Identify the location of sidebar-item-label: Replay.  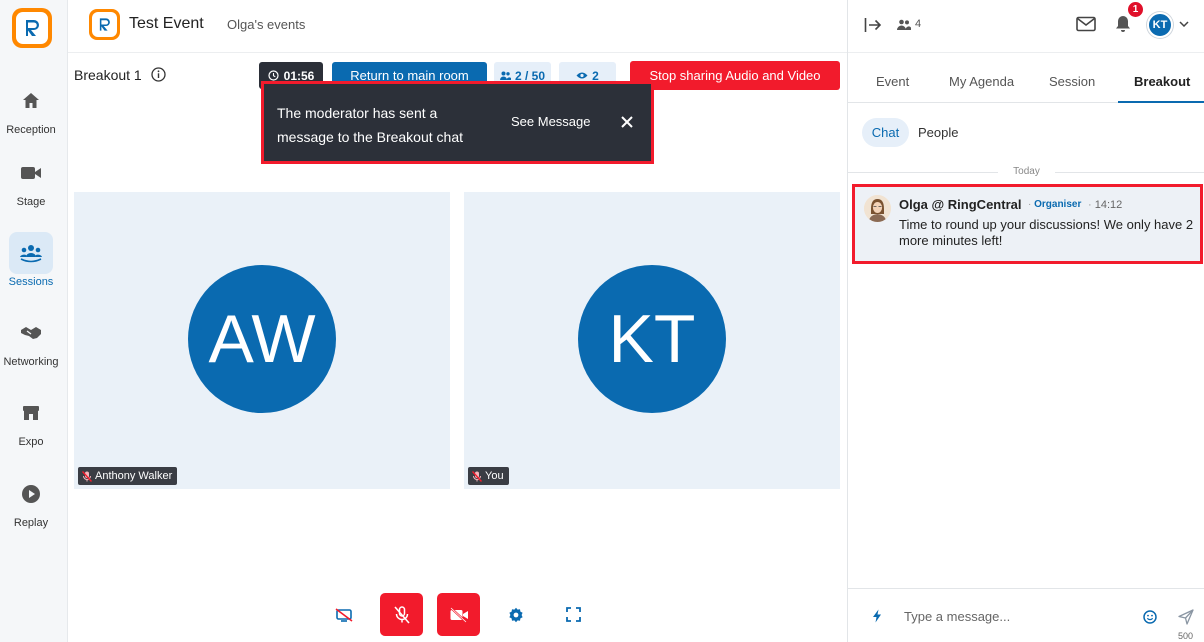
(31, 523).